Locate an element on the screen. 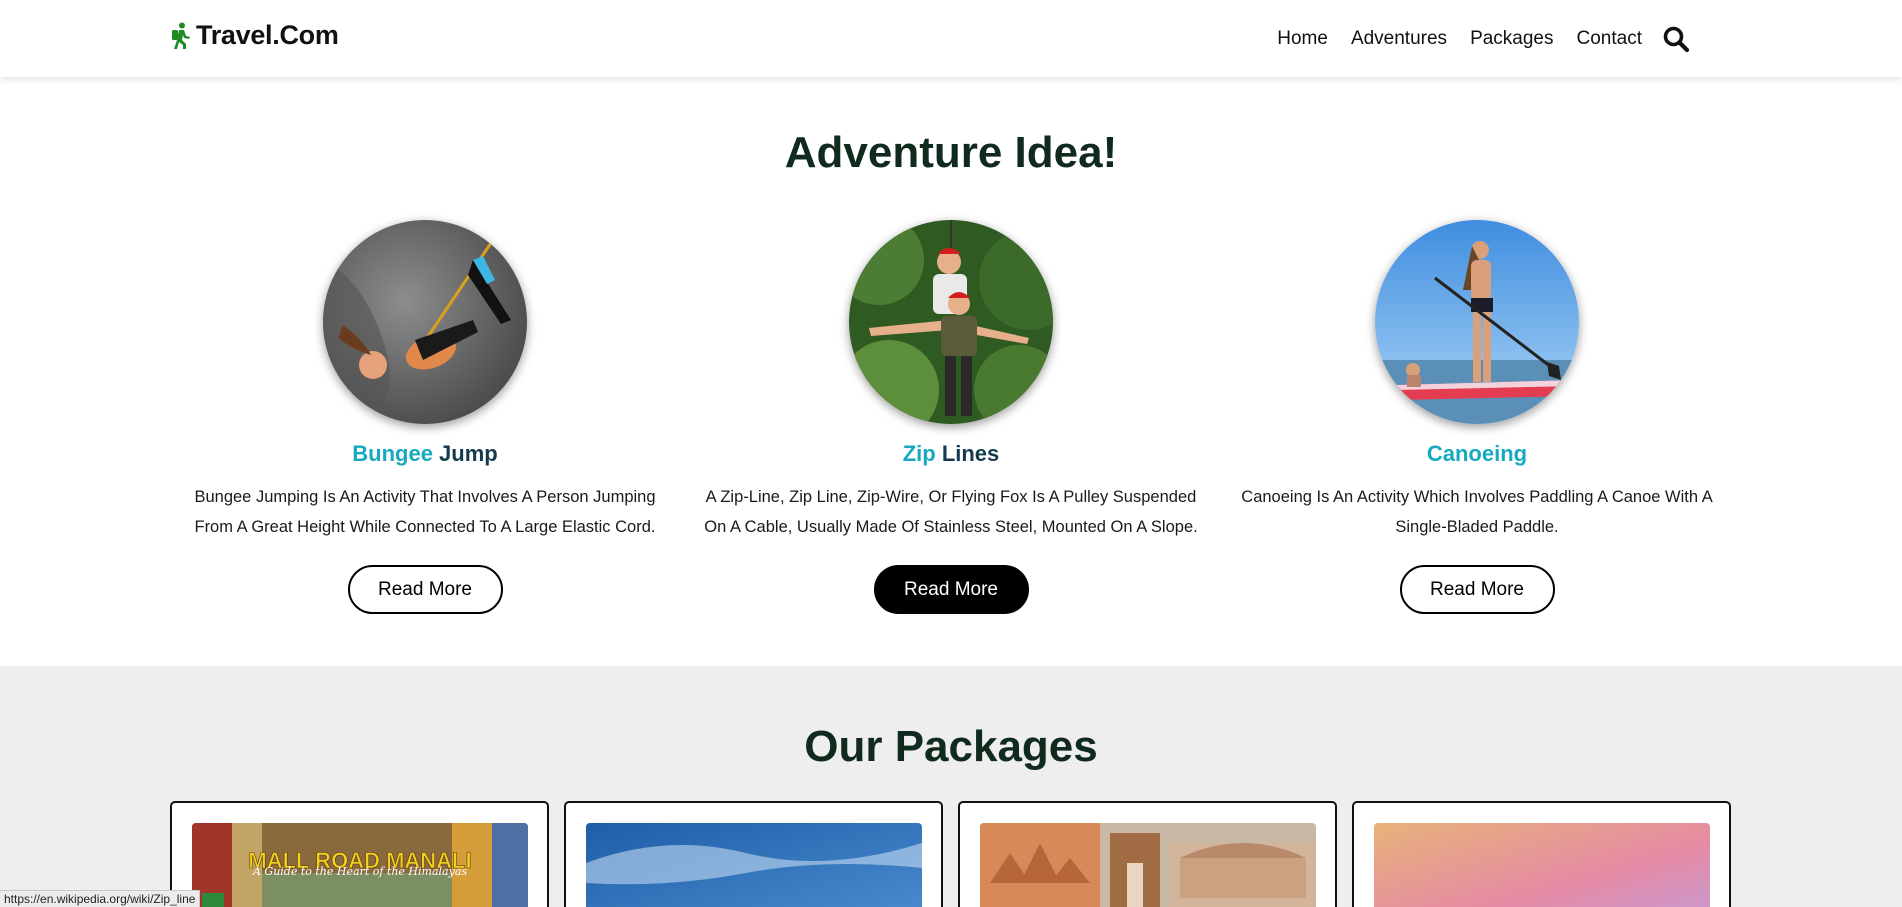 The image size is (1902, 907). nav-packages: Packages is located at coordinates (1511, 39).